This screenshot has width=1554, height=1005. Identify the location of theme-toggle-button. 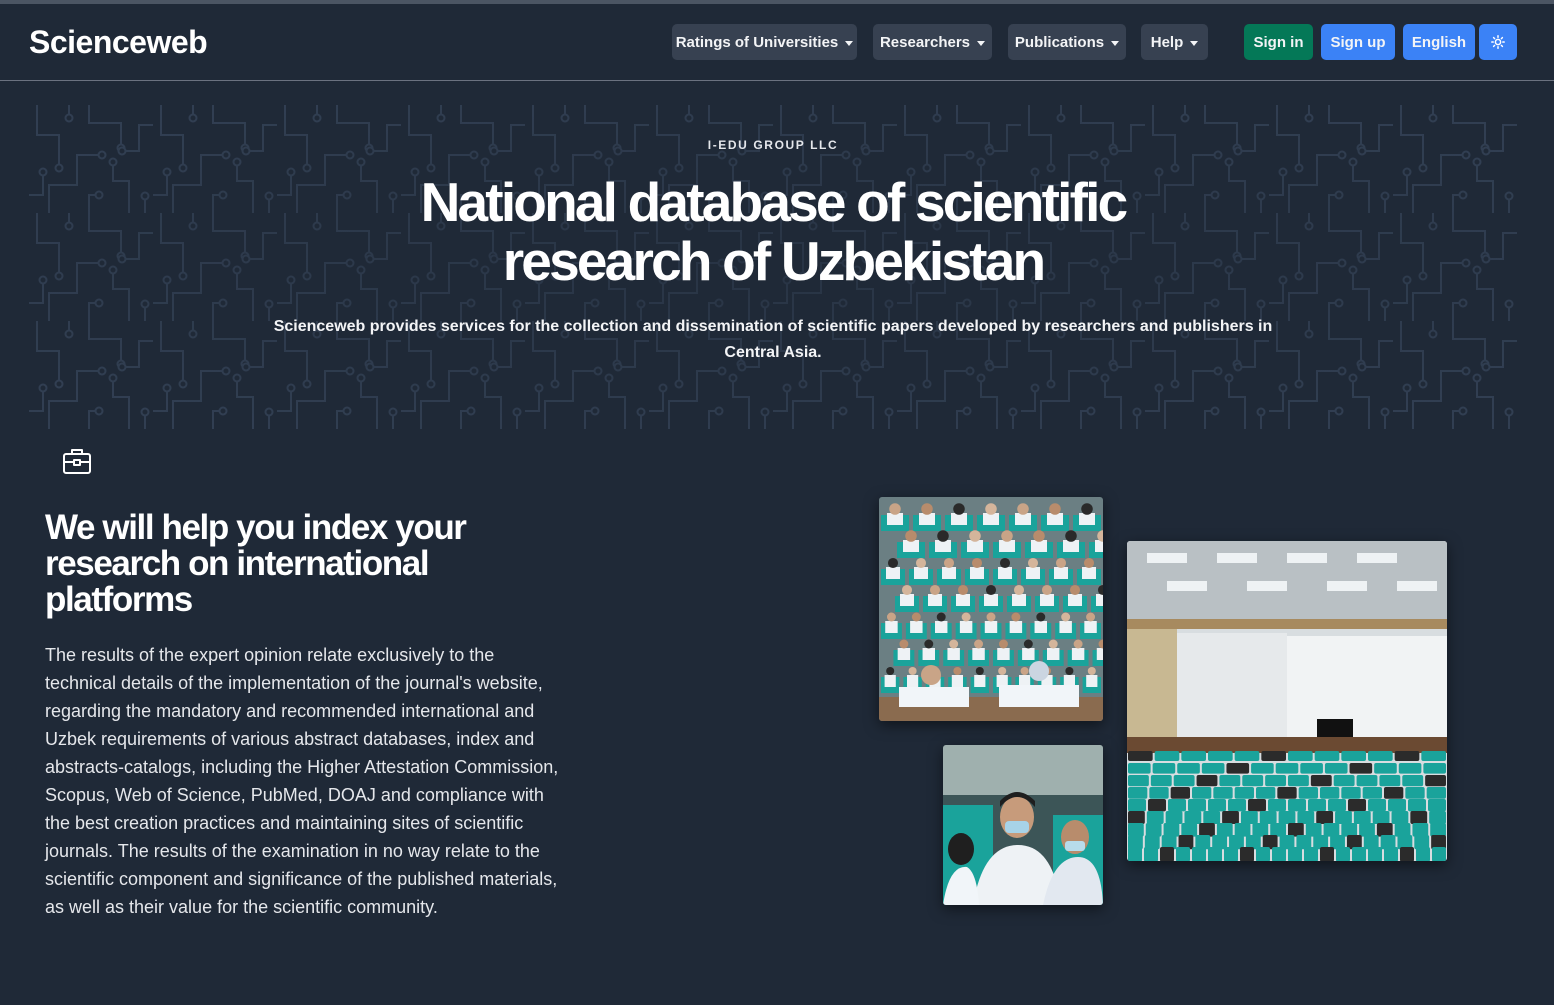
(1498, 42).